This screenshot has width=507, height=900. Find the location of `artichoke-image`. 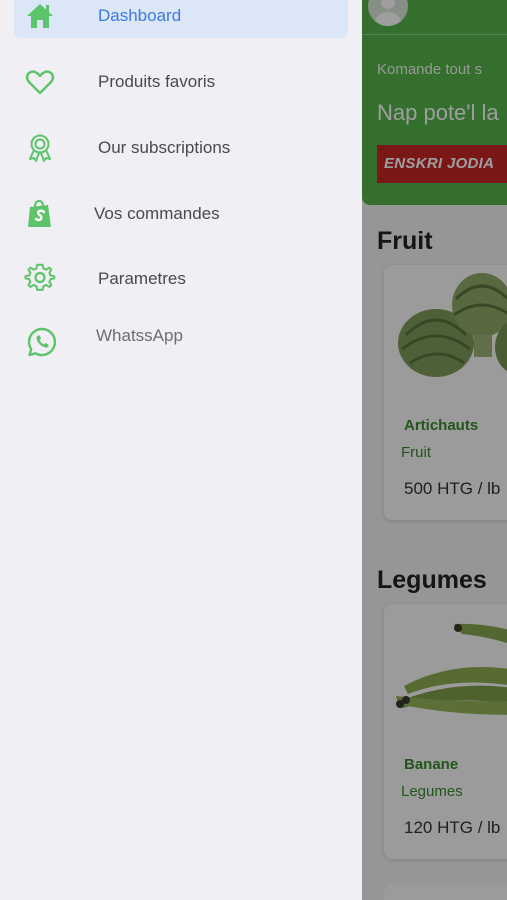

artichoke-image is located at coordinates (445, 335).